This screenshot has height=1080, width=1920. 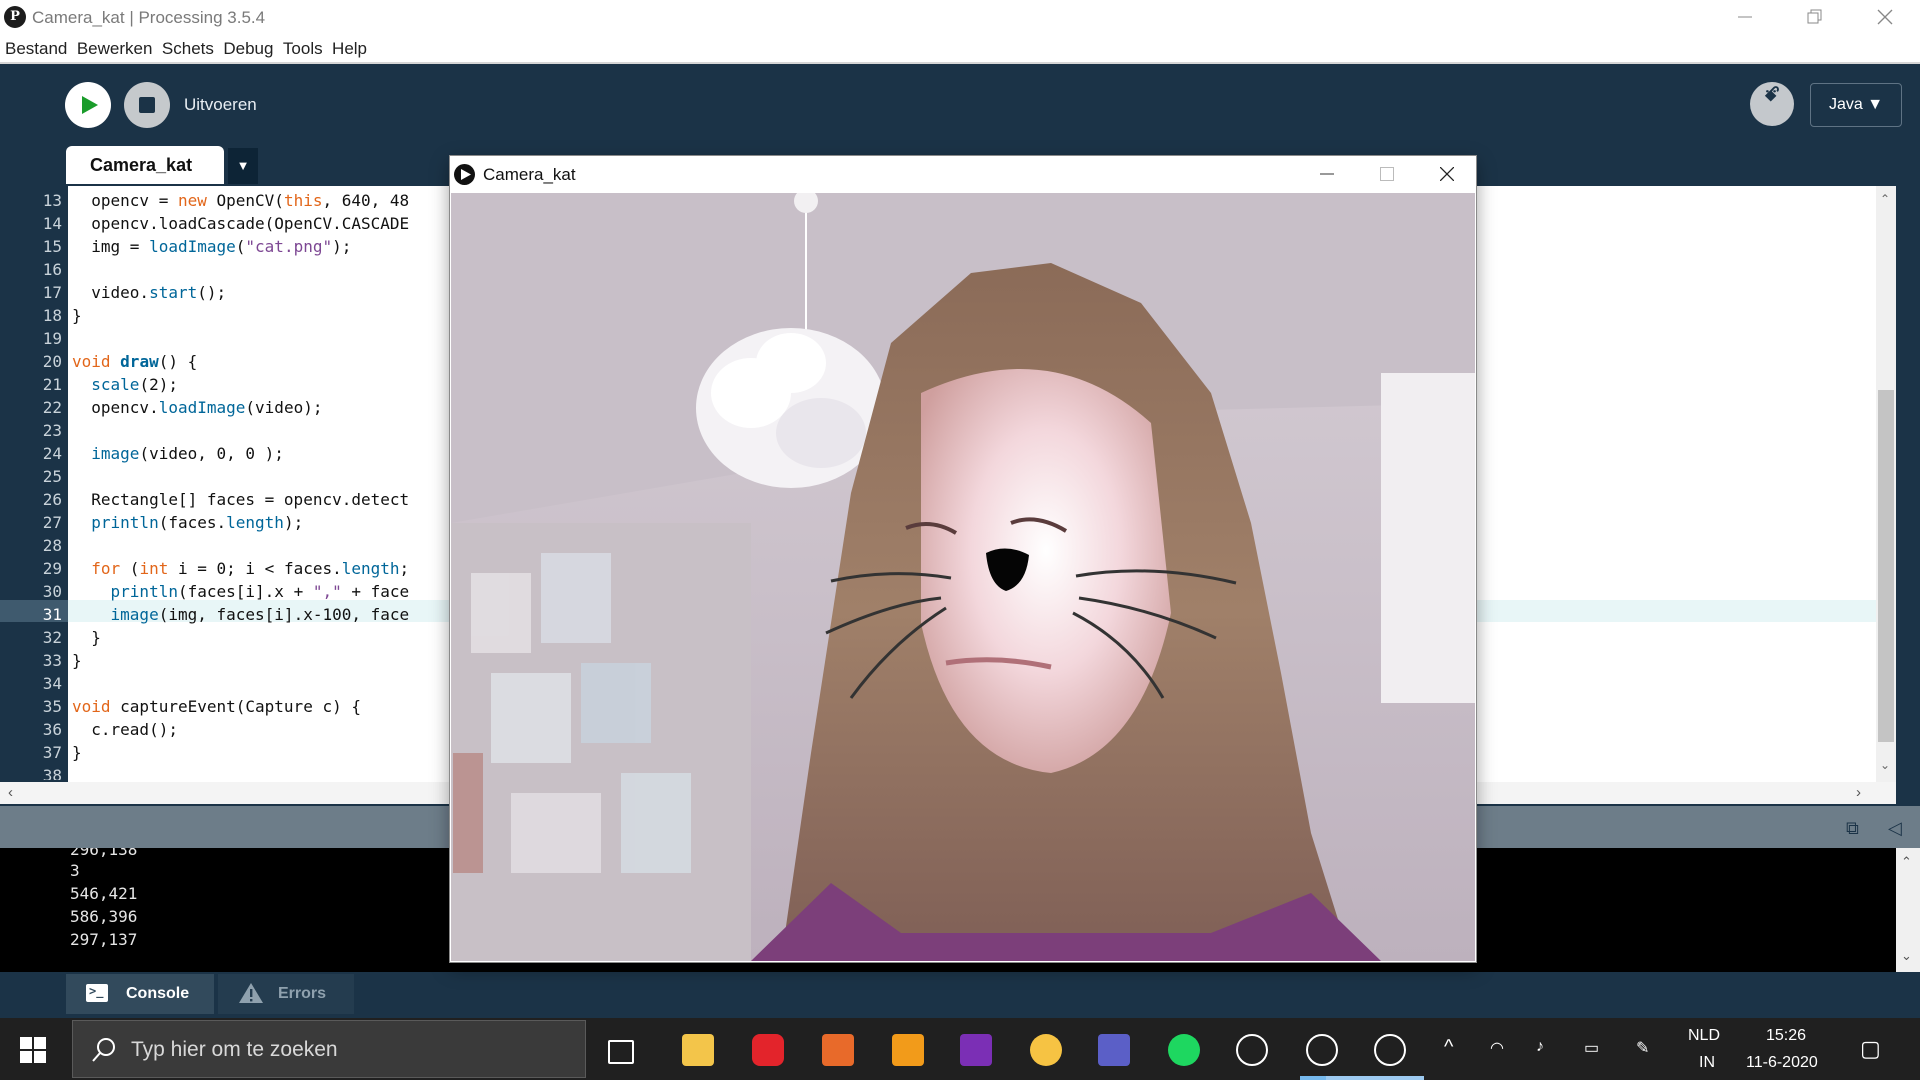 I want to click on tab-console: >_ Console, so click(x=140, y=994).